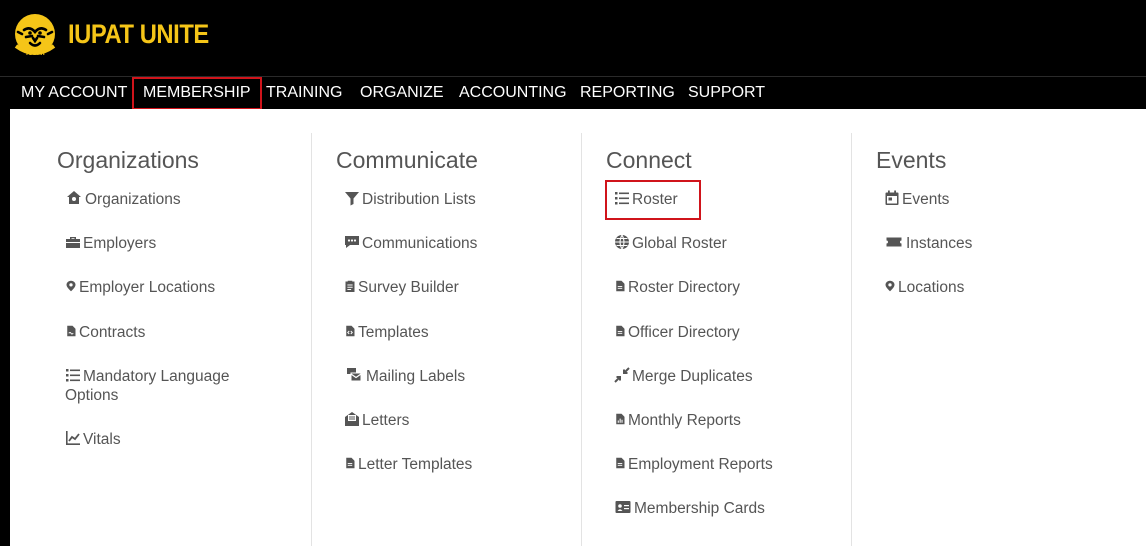 The image size is (1146, 546). I want to click on menu-item-officer-directory: Officer Directory, so click(677, 332).